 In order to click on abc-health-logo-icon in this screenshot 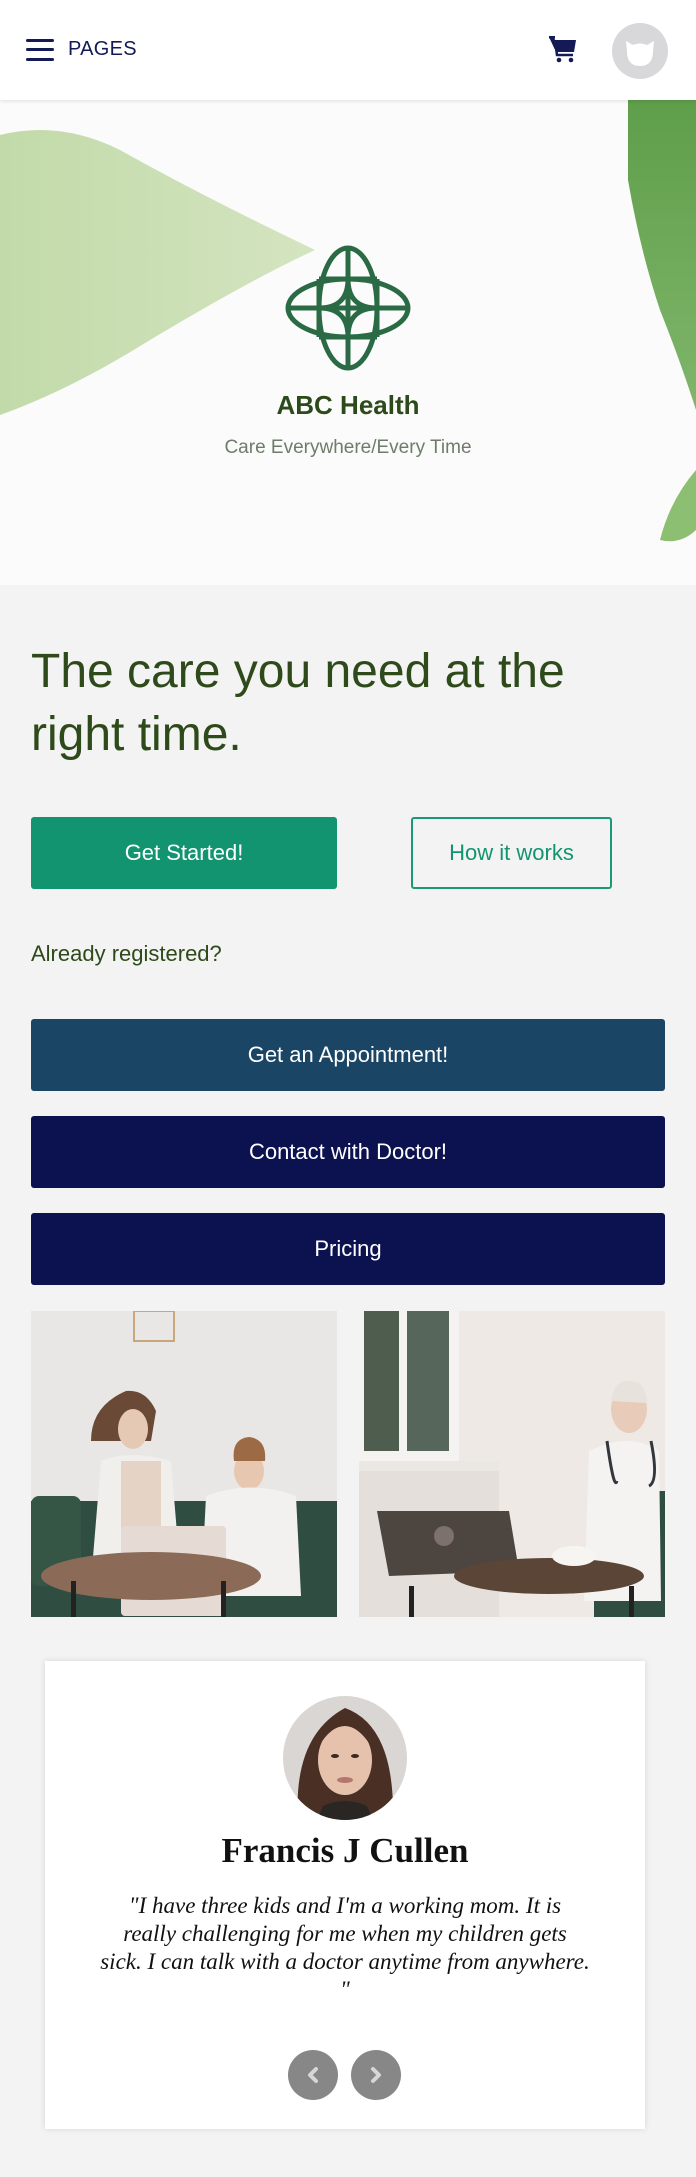, I will do `click(348, 308)`.